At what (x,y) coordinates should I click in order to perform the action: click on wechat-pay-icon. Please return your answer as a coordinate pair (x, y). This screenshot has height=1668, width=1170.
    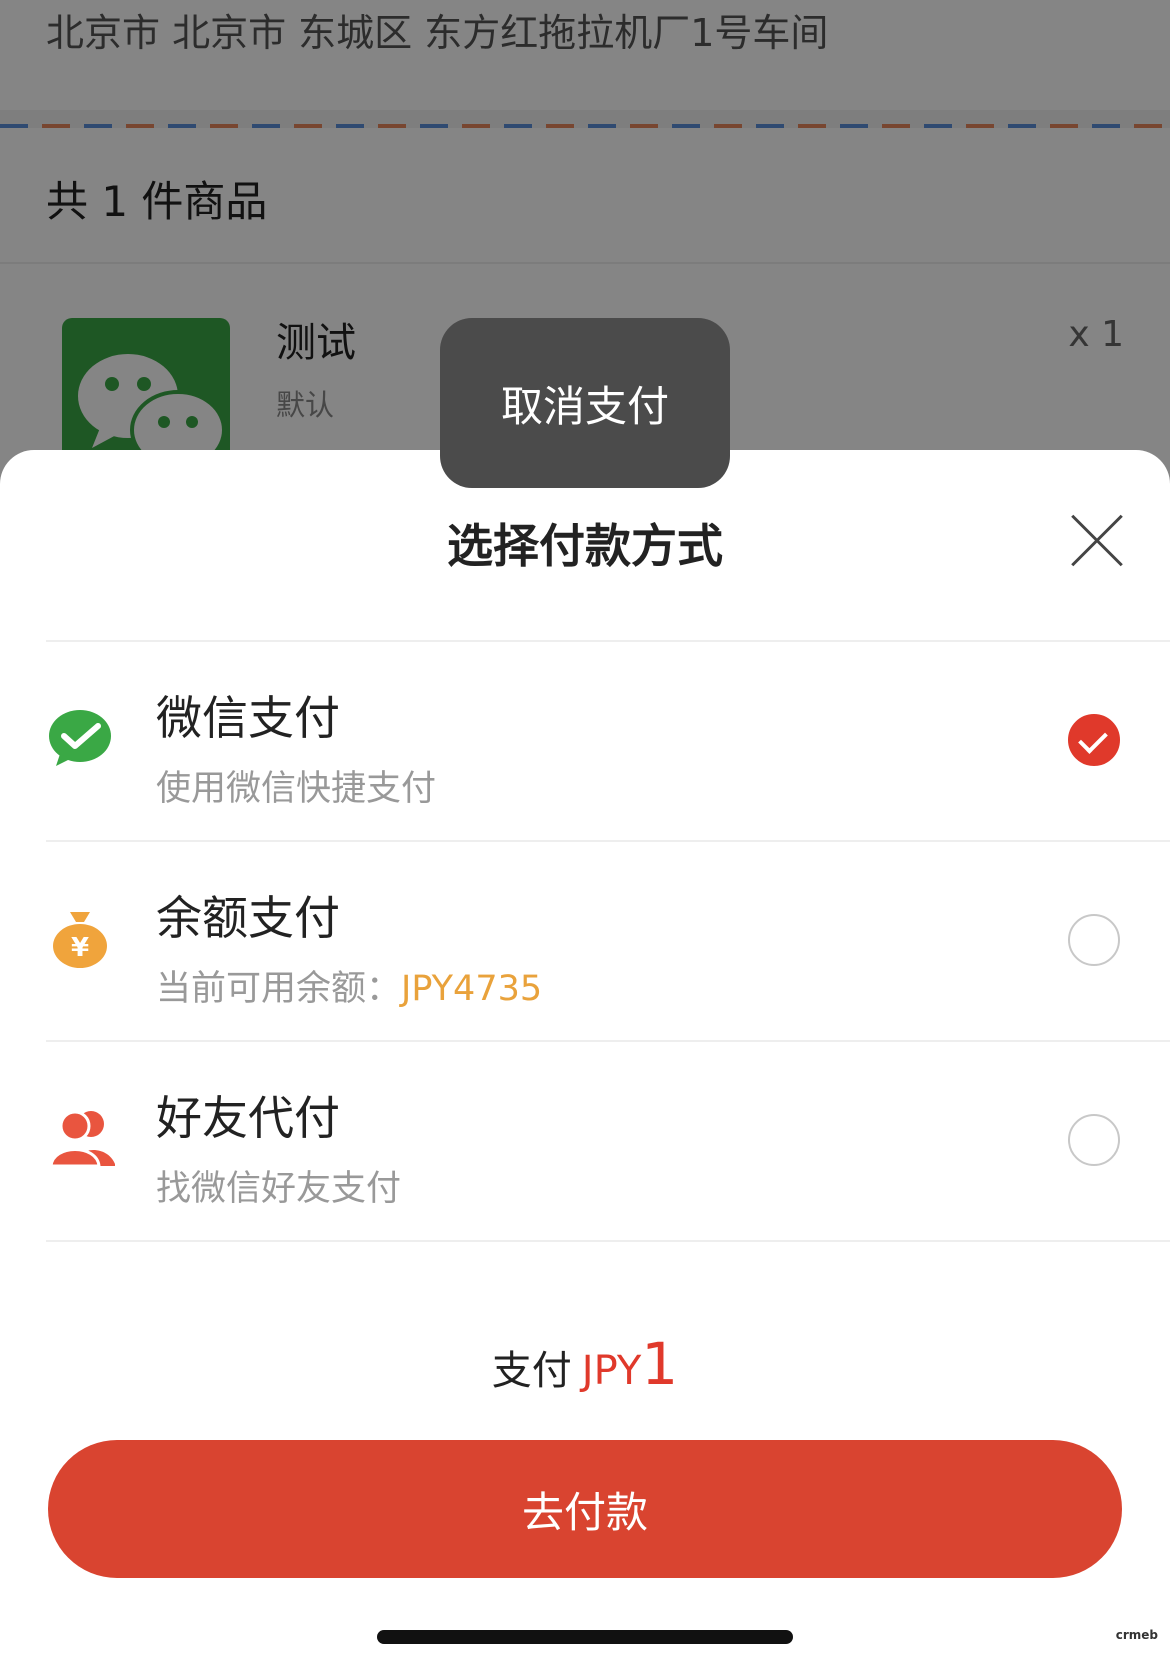
    Looking at the image, I should click on (80, 738).